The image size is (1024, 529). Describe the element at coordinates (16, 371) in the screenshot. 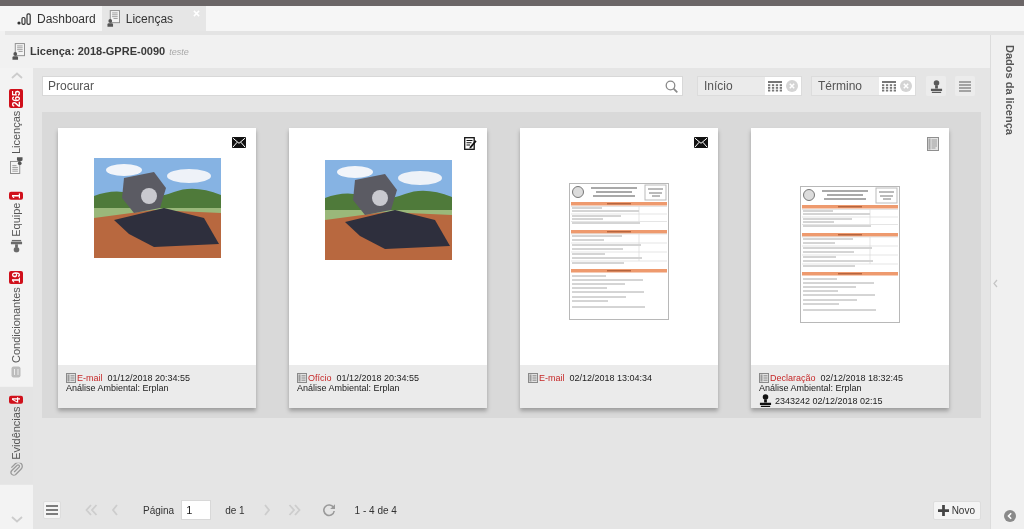

I see `tile-icon` at that location.